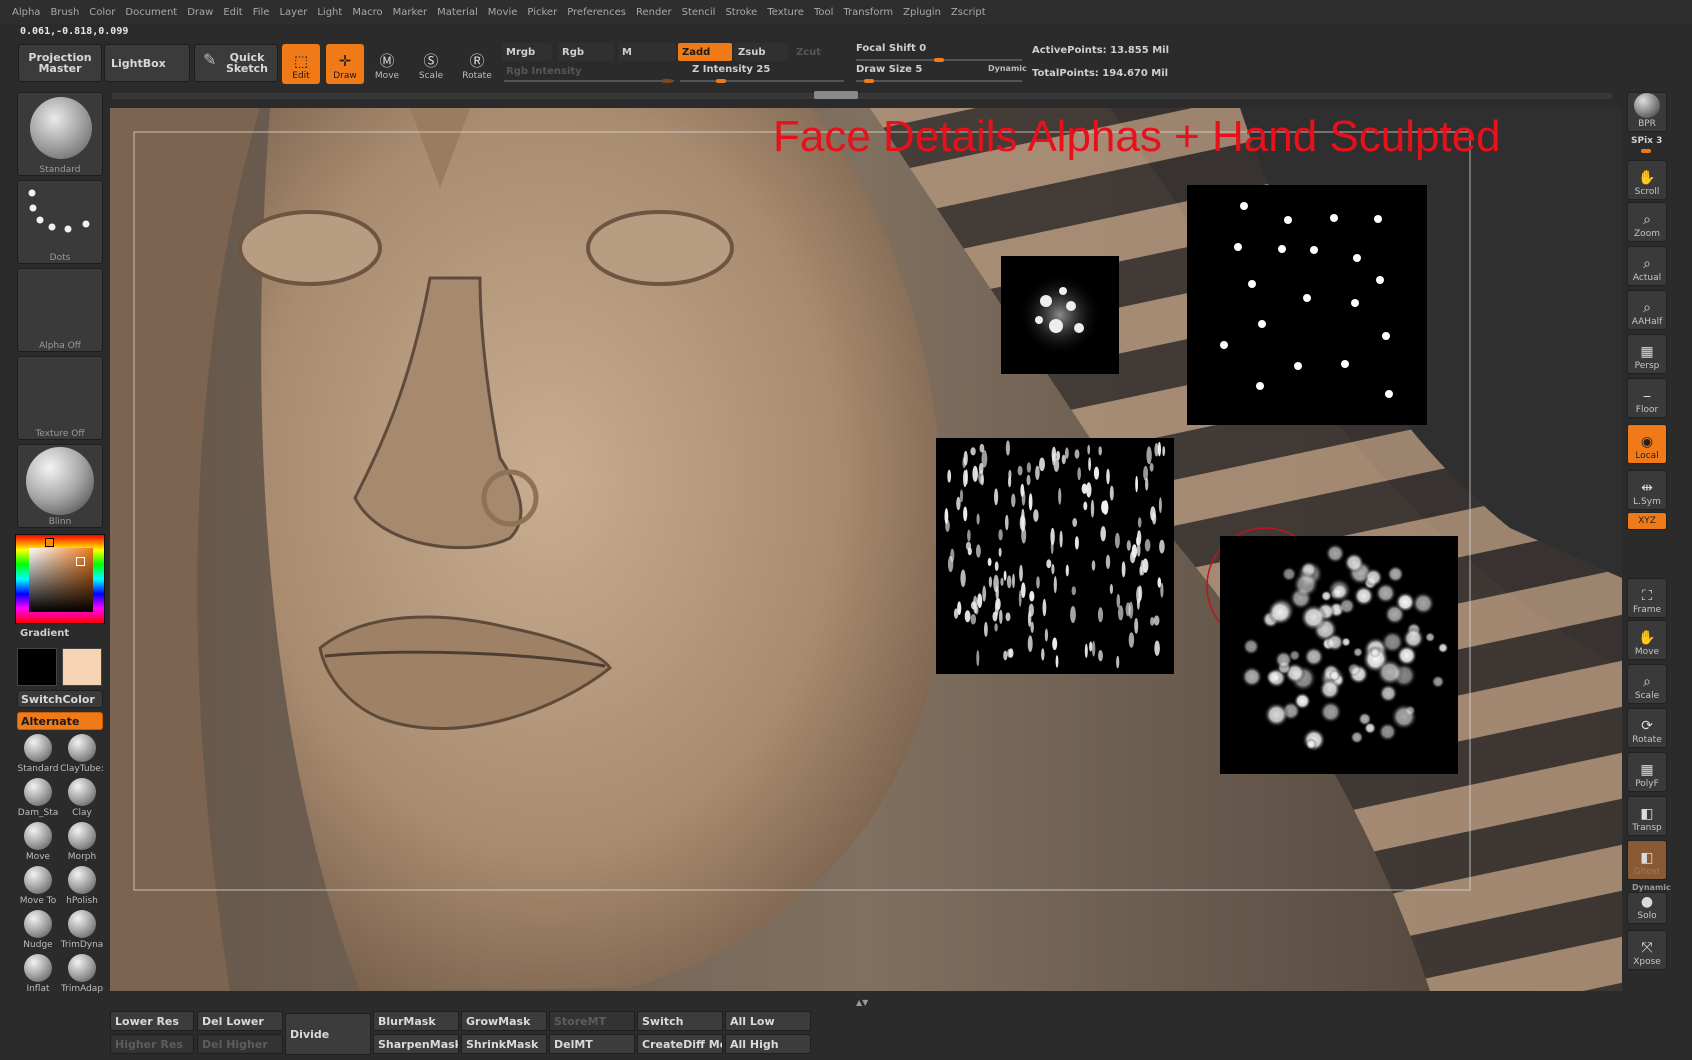 The image size is (1692, 1060). What do you see at coordinates (1647, 398) in the screenshot?
I see `tool-floor: ⎯ Floor` at bounding box center [1647, 398].